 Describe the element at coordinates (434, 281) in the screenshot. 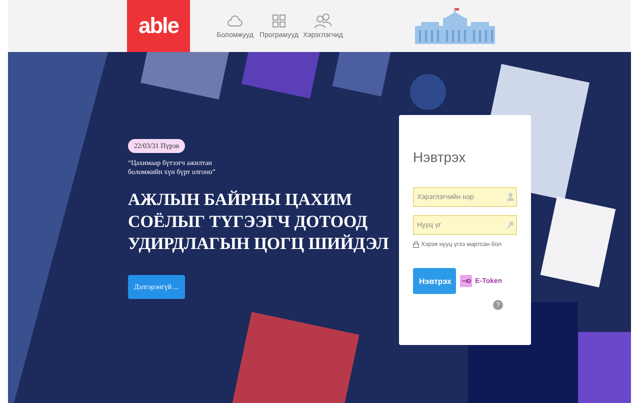

I see `login-button: Нэвтрэх` at that location.